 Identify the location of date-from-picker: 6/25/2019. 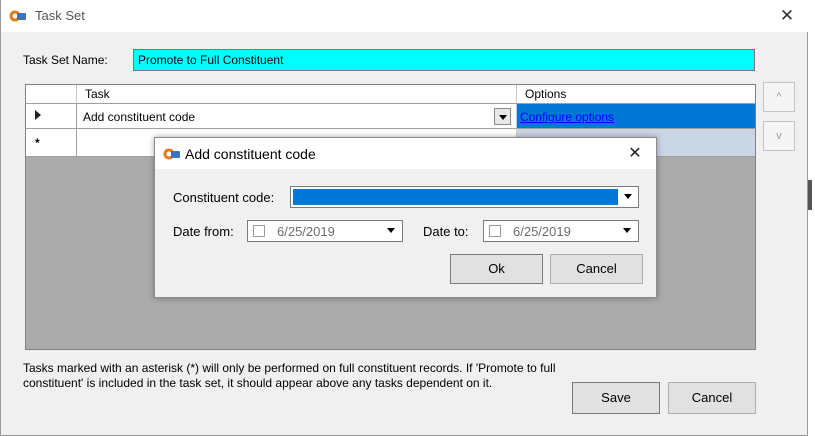
(325, 231).